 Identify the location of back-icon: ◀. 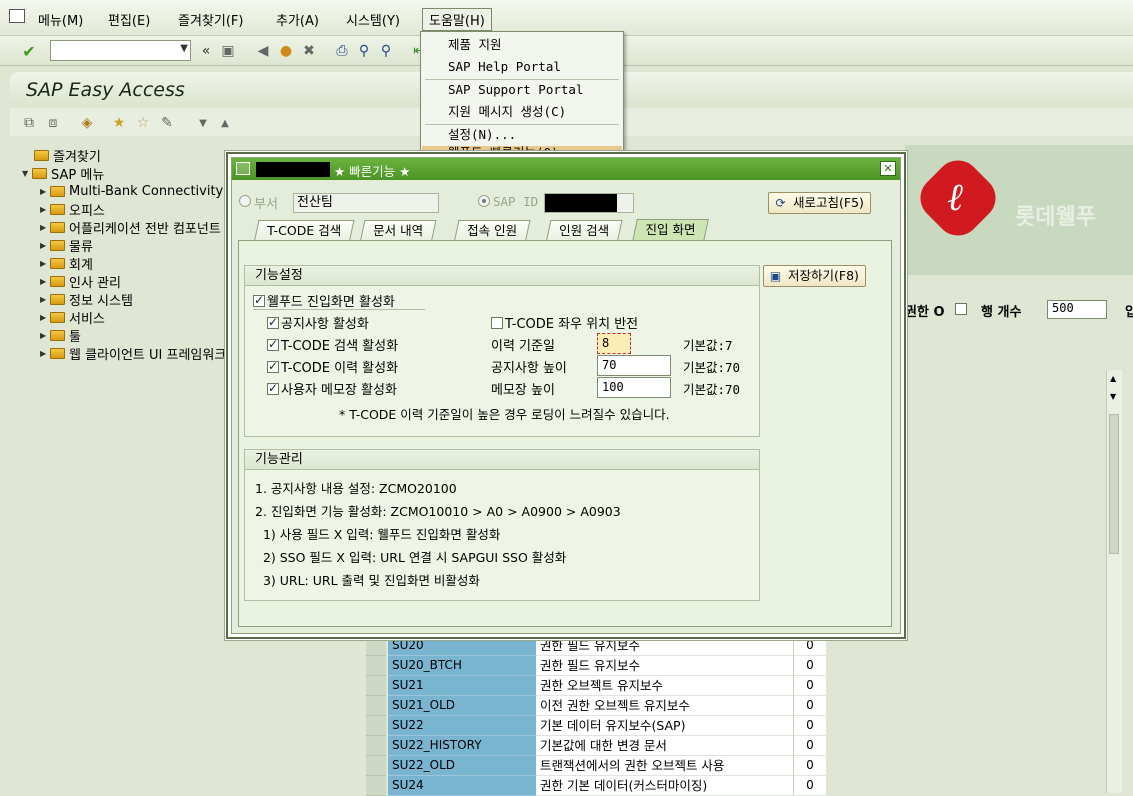
(263, 51).